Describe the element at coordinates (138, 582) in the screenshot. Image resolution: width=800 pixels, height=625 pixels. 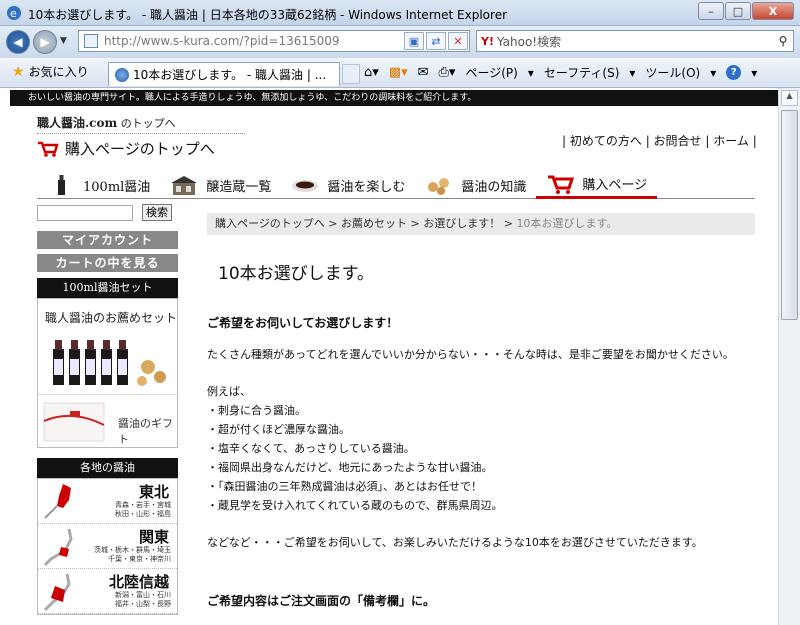
I see `region-name: 北陸信越` at that location.